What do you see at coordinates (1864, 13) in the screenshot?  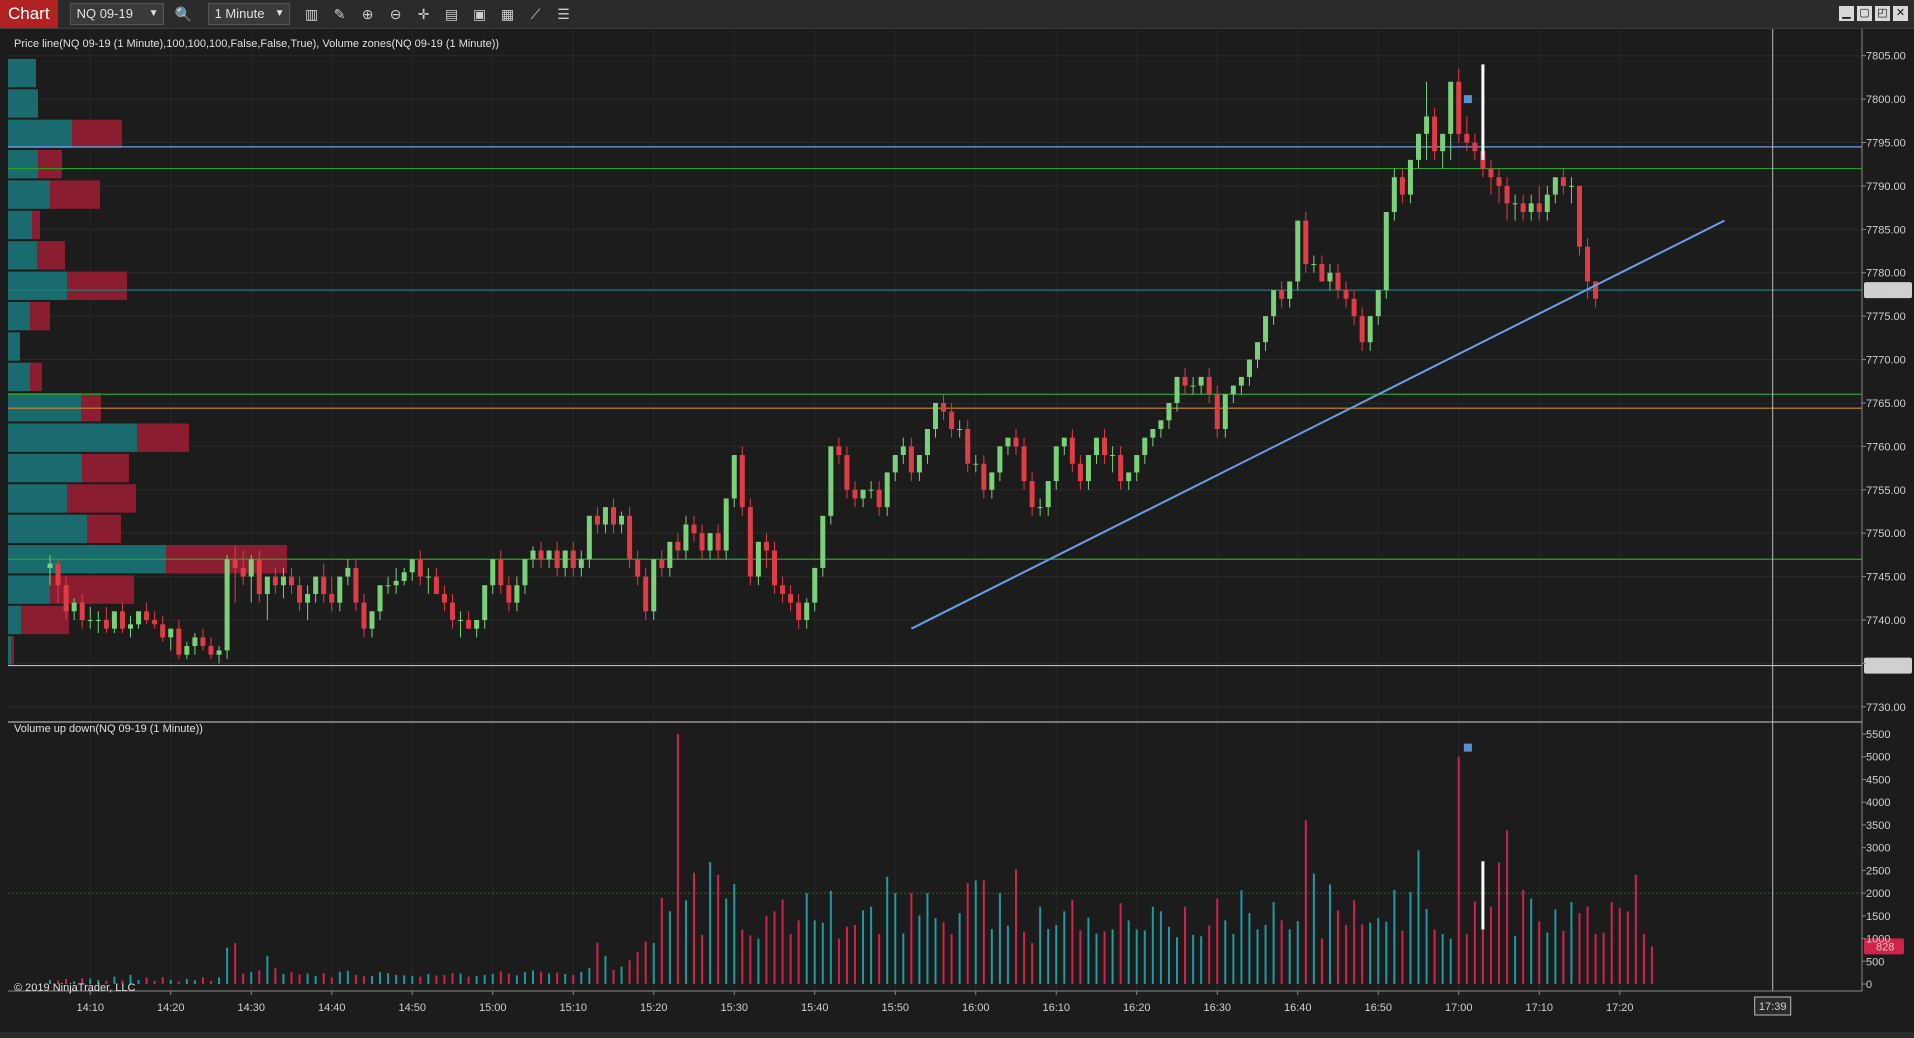 I see `restore-icon: ▢` at bounding box center [1864, 13].